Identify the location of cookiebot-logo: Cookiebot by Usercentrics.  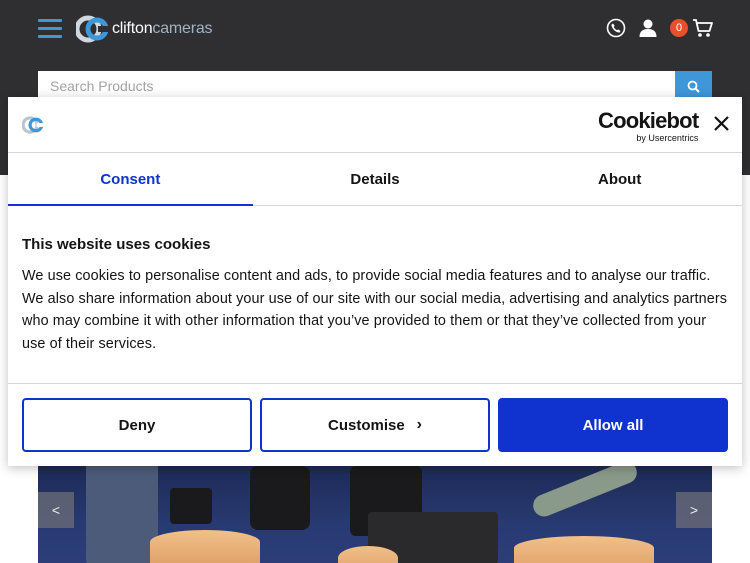
(648, 126).